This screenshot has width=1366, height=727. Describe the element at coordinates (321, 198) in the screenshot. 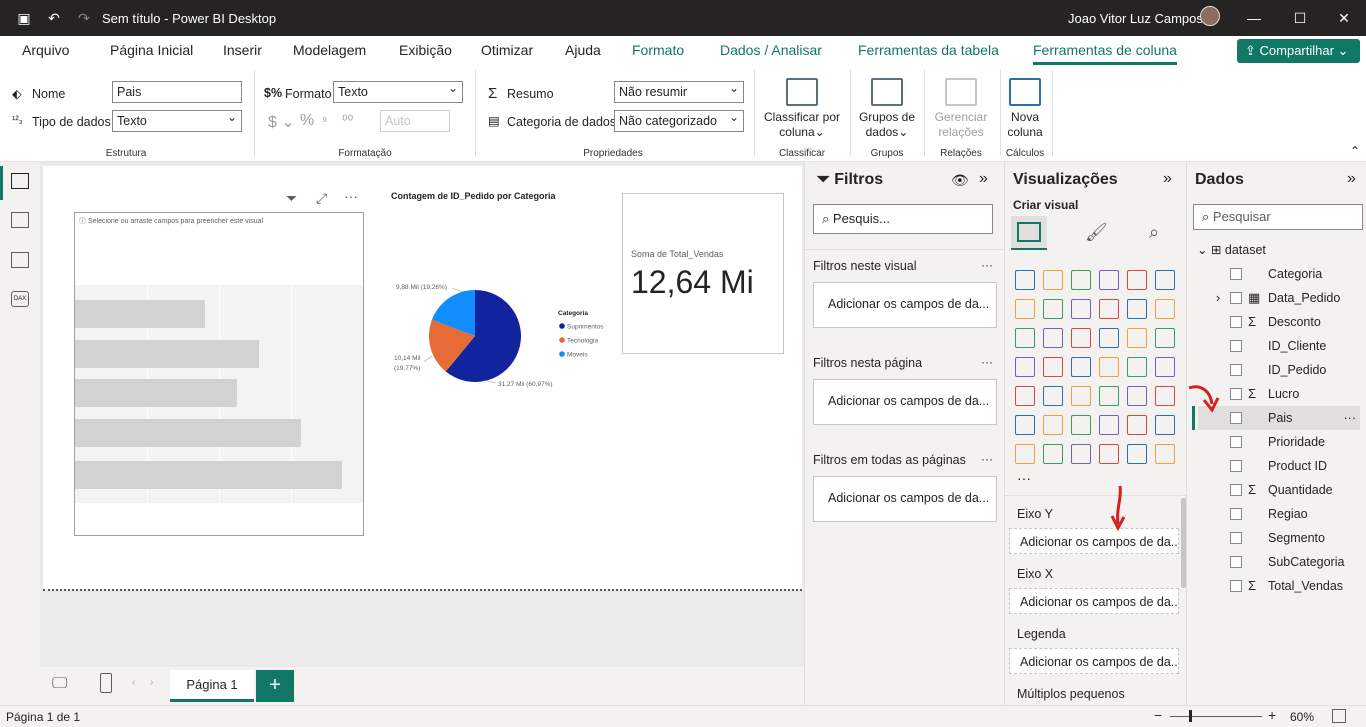

I see `focus-mode-icon: ⤢` at that location.